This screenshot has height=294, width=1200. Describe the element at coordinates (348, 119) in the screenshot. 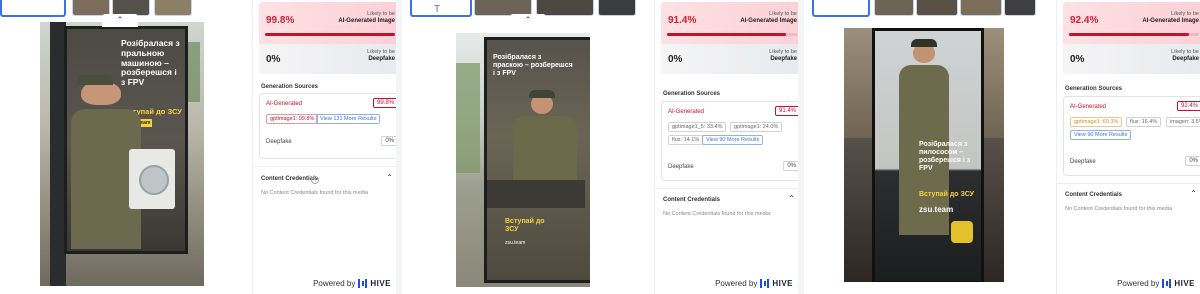

I see `view-more-button: View 131 More Results` at that location.